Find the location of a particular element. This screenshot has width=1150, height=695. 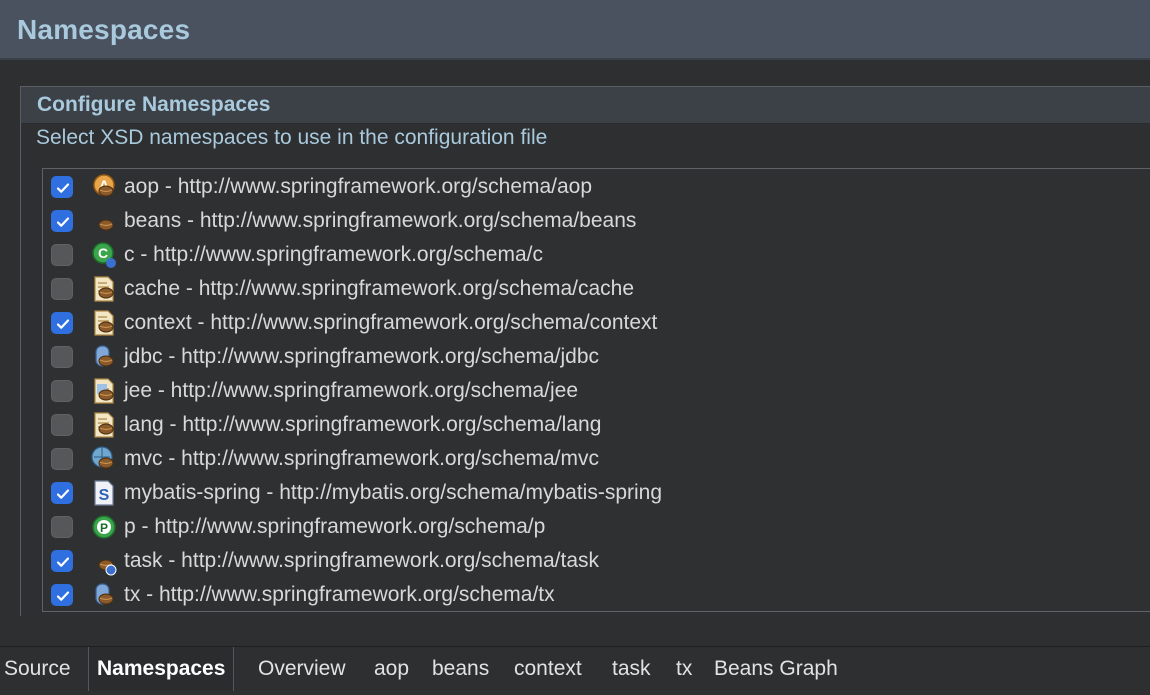

section-title: Configure Namespaces is located at coordinates (154, 104).